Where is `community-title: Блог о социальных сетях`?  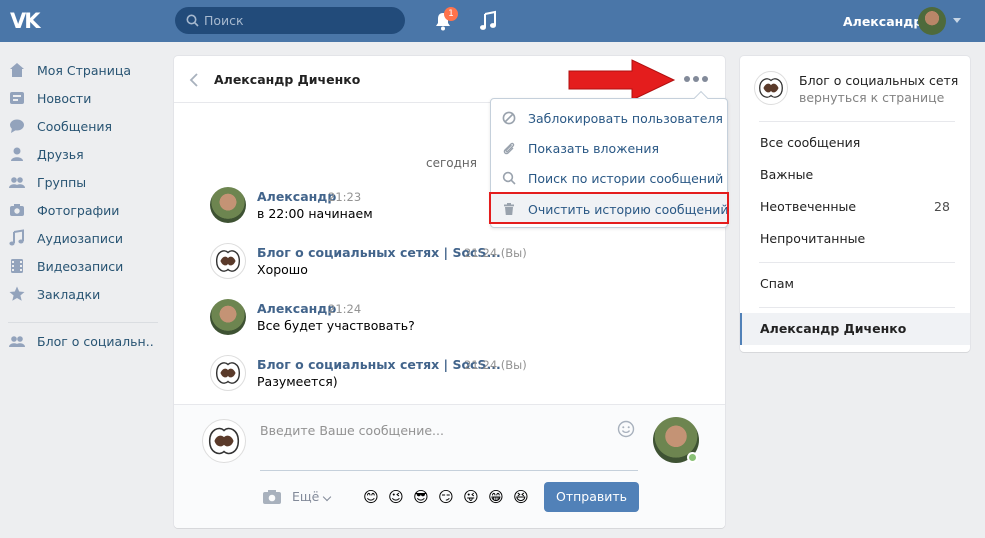
community-title: Блог о социальных сетях is located at coordinates (879, 80).